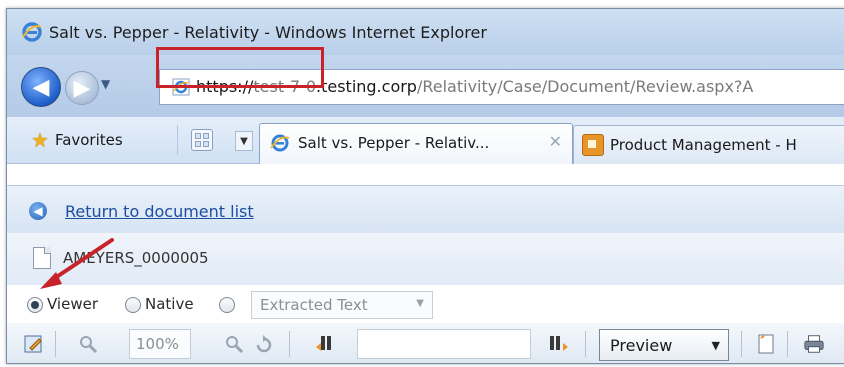 Image resolution: width=844 pixels, height=367 pixels. I want to click on find-previous-icon, so click(326, 344).